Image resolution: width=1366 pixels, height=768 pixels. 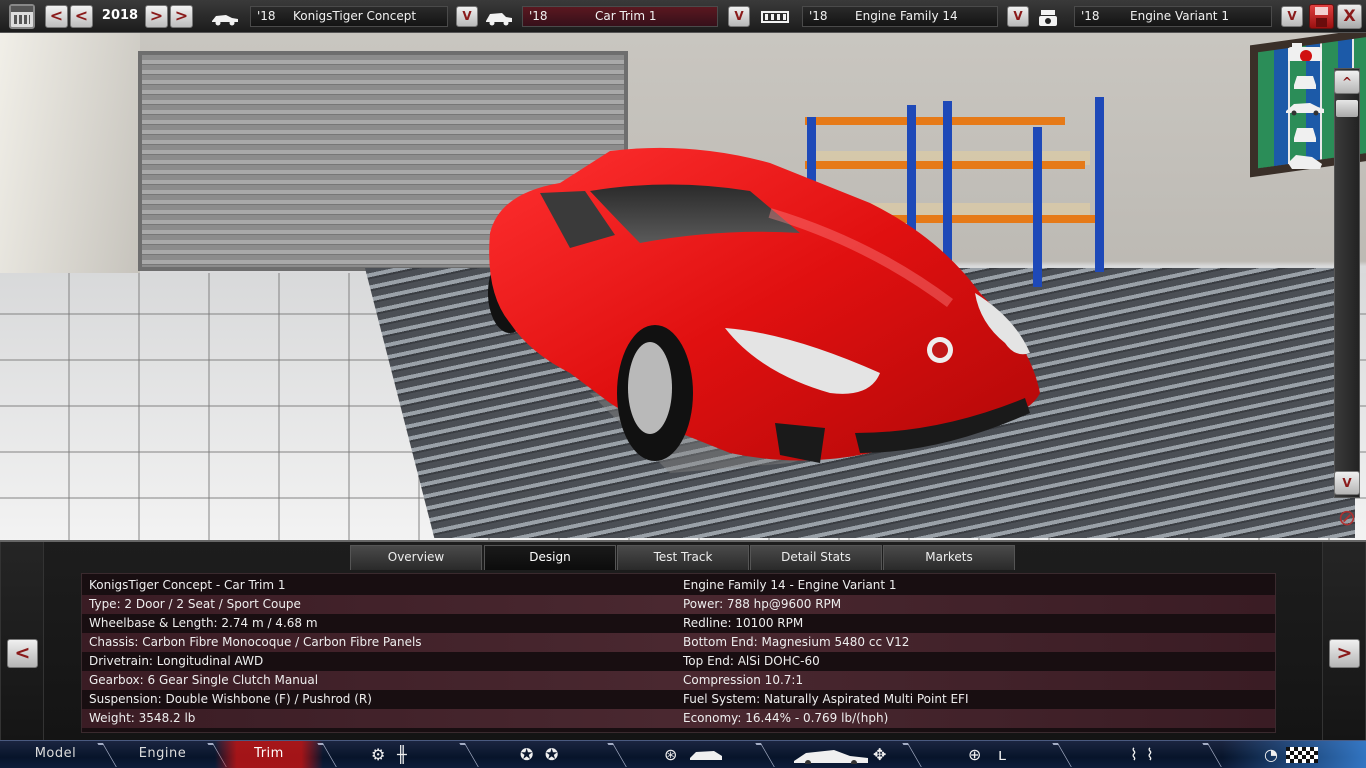 What do you see at coordinates (1347, 483) in the screenshot?
I see `scroll-down-button: V` at bounding box center [1347, 483].